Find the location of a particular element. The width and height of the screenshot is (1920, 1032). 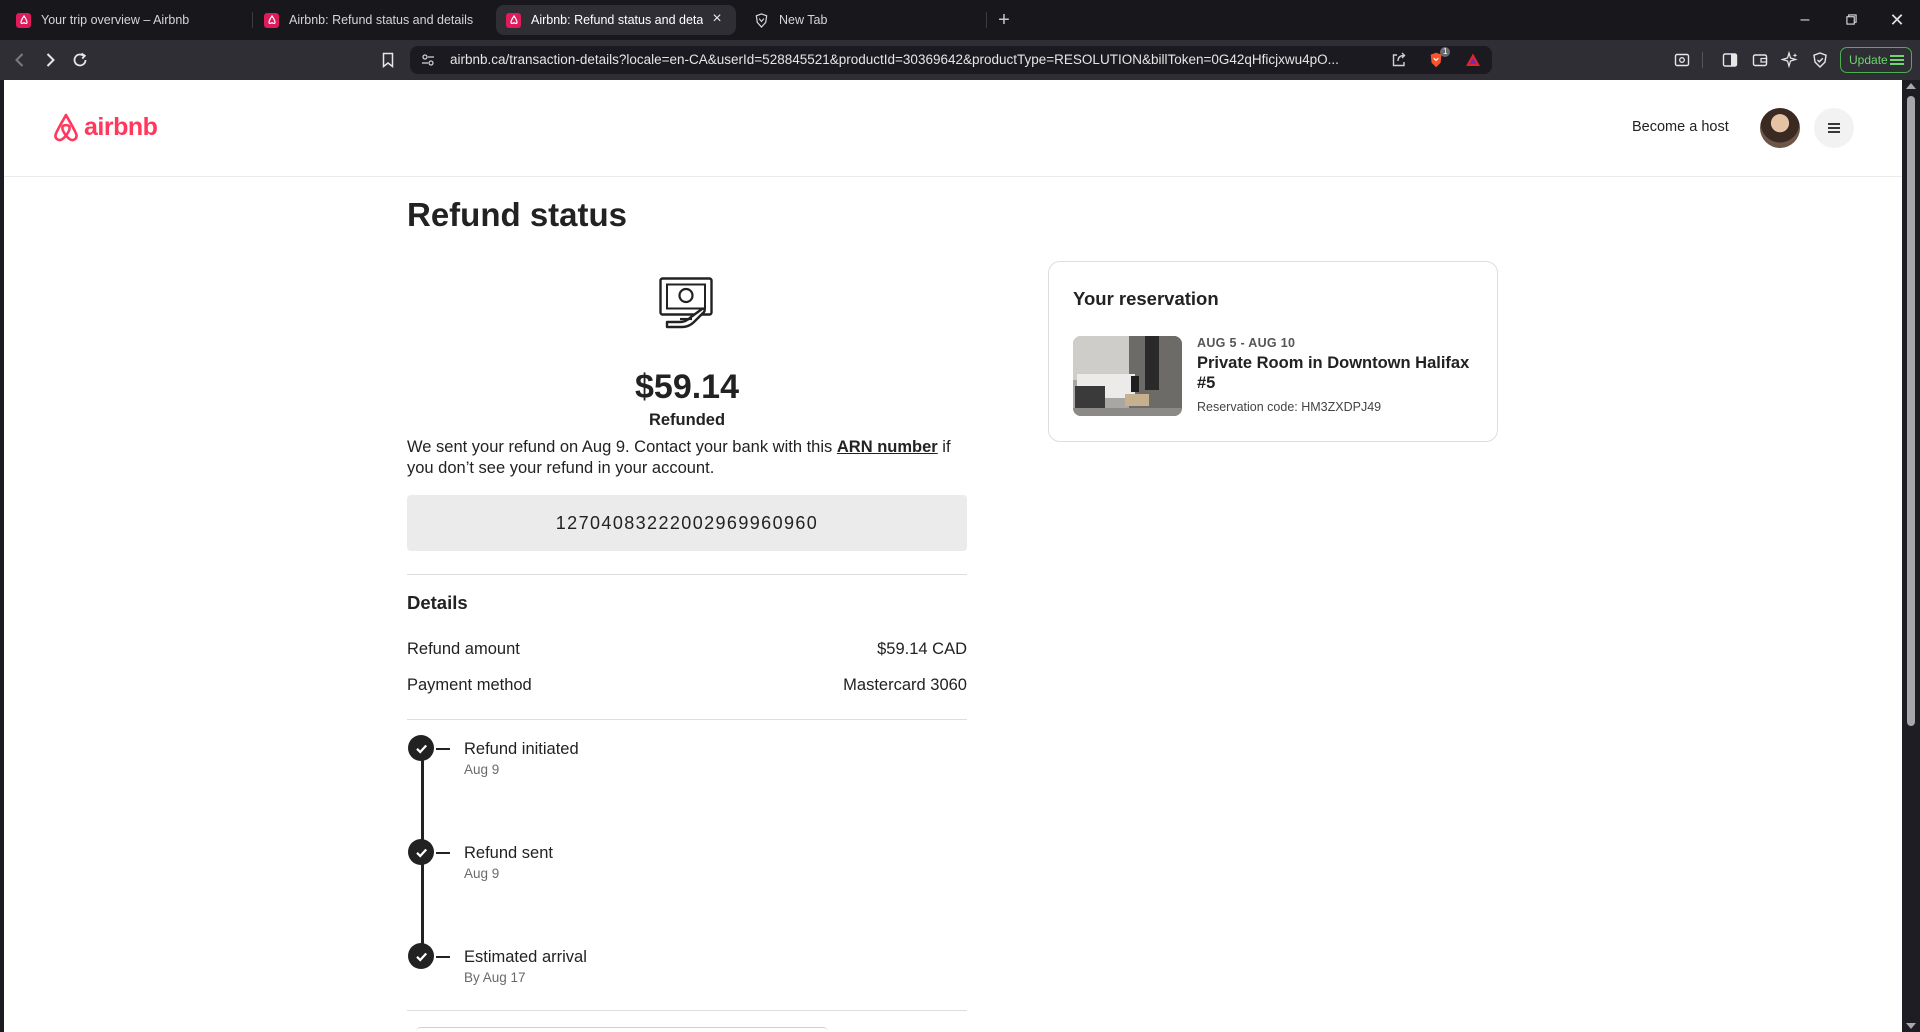

vpn-shield-icon is located at coordinates (1820, 60).